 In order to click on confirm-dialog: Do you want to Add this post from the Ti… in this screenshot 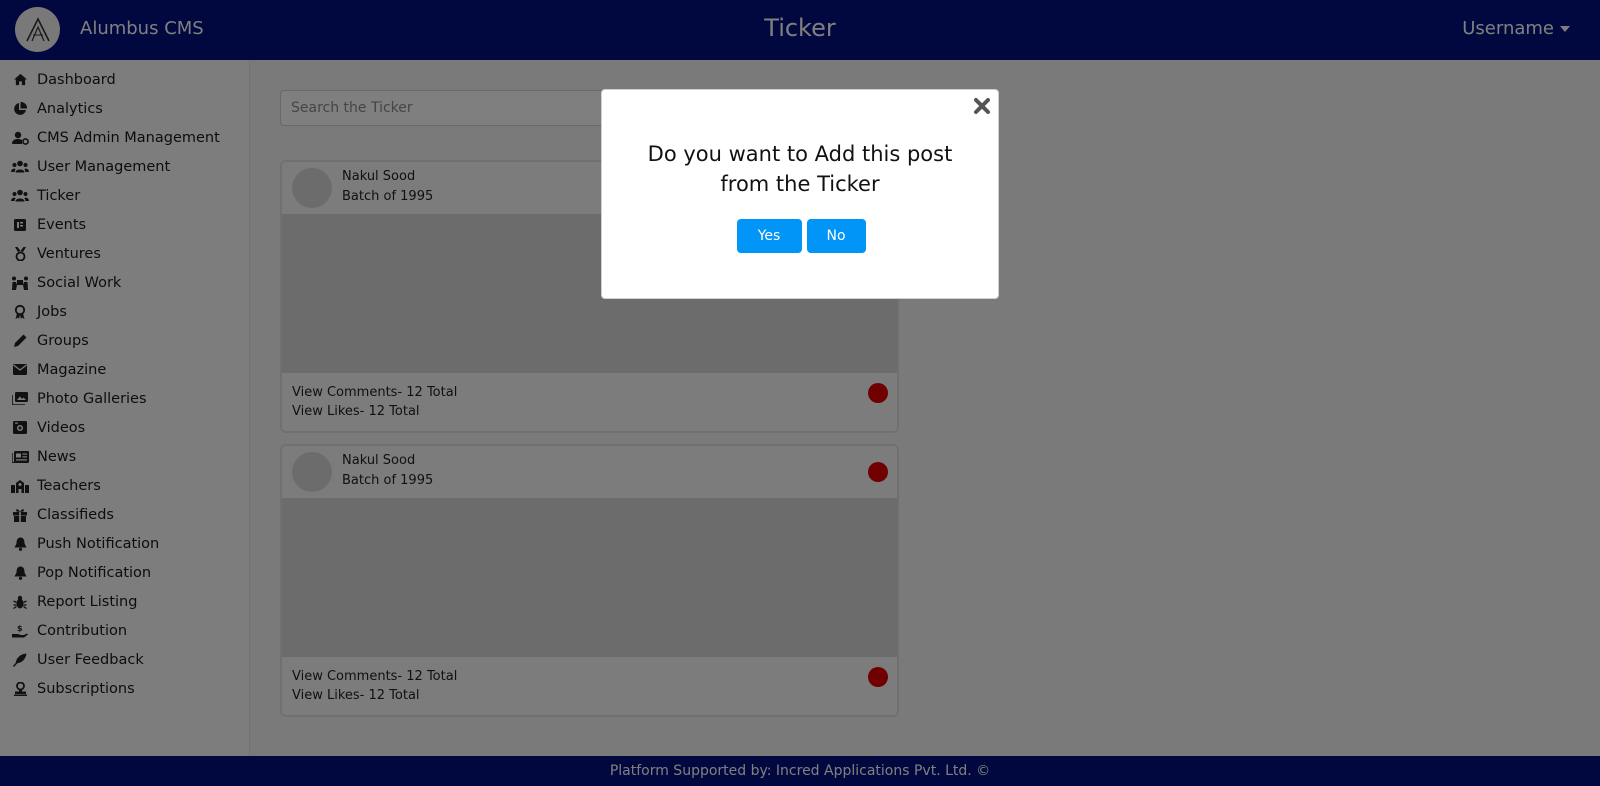, I will do `click(800, 194)`.